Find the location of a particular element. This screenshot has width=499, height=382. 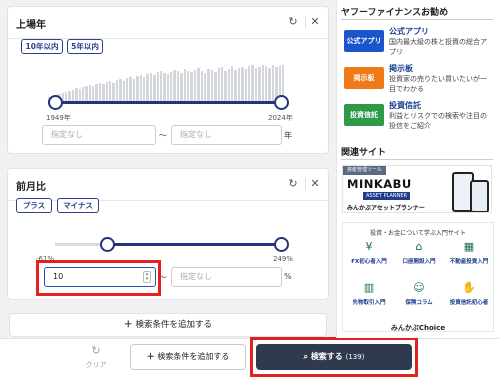

add-condition-label: 検索条件を追加する is located at coordinates (173, 325).